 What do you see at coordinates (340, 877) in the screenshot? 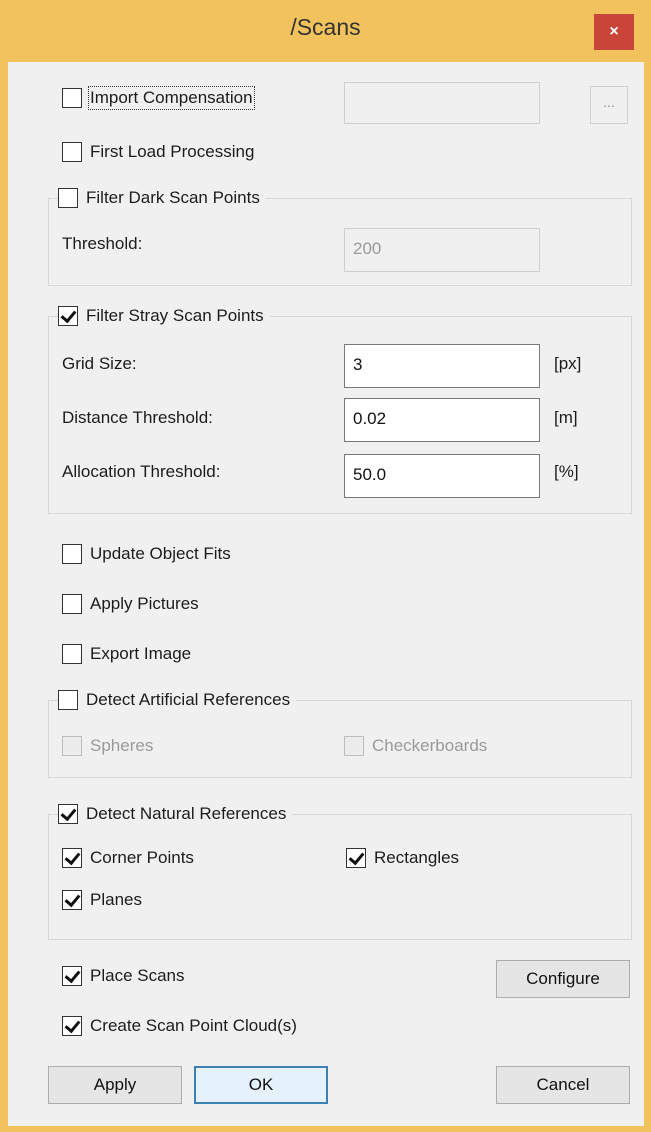
I see `natural-references-group` at bounding box center [340, 877].